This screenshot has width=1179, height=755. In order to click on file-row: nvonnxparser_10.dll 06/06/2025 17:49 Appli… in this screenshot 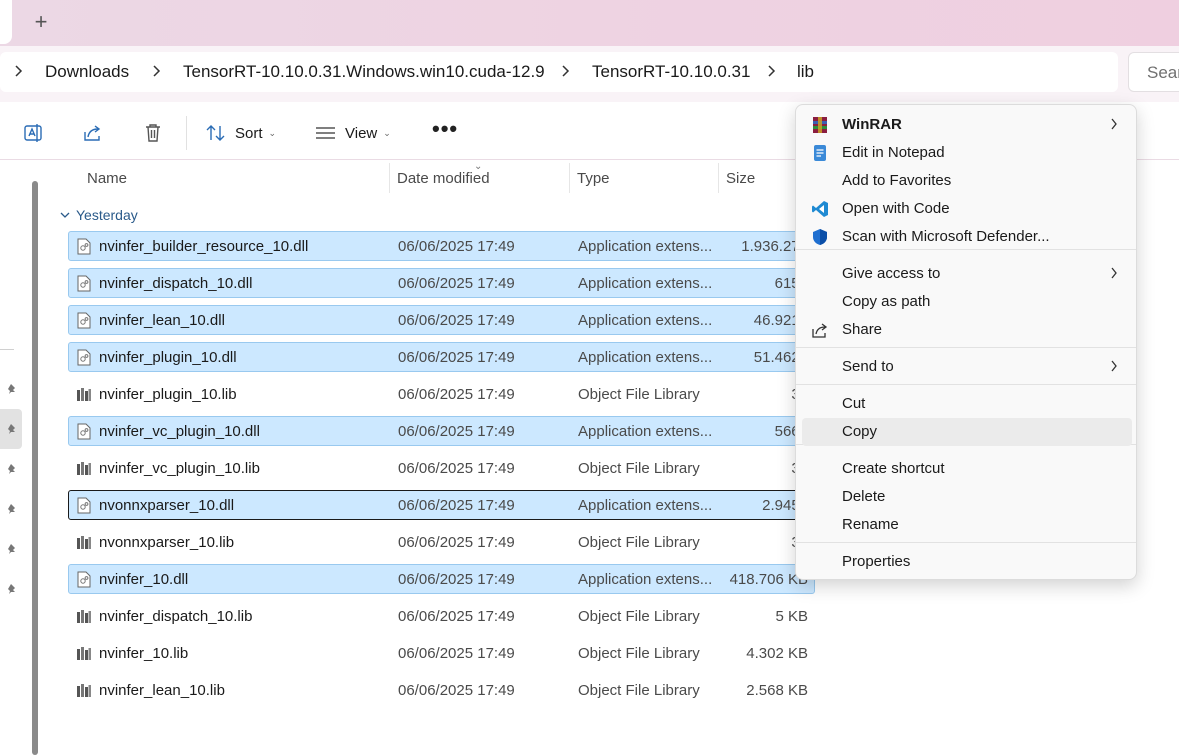, I will do `click(441, 505)`.